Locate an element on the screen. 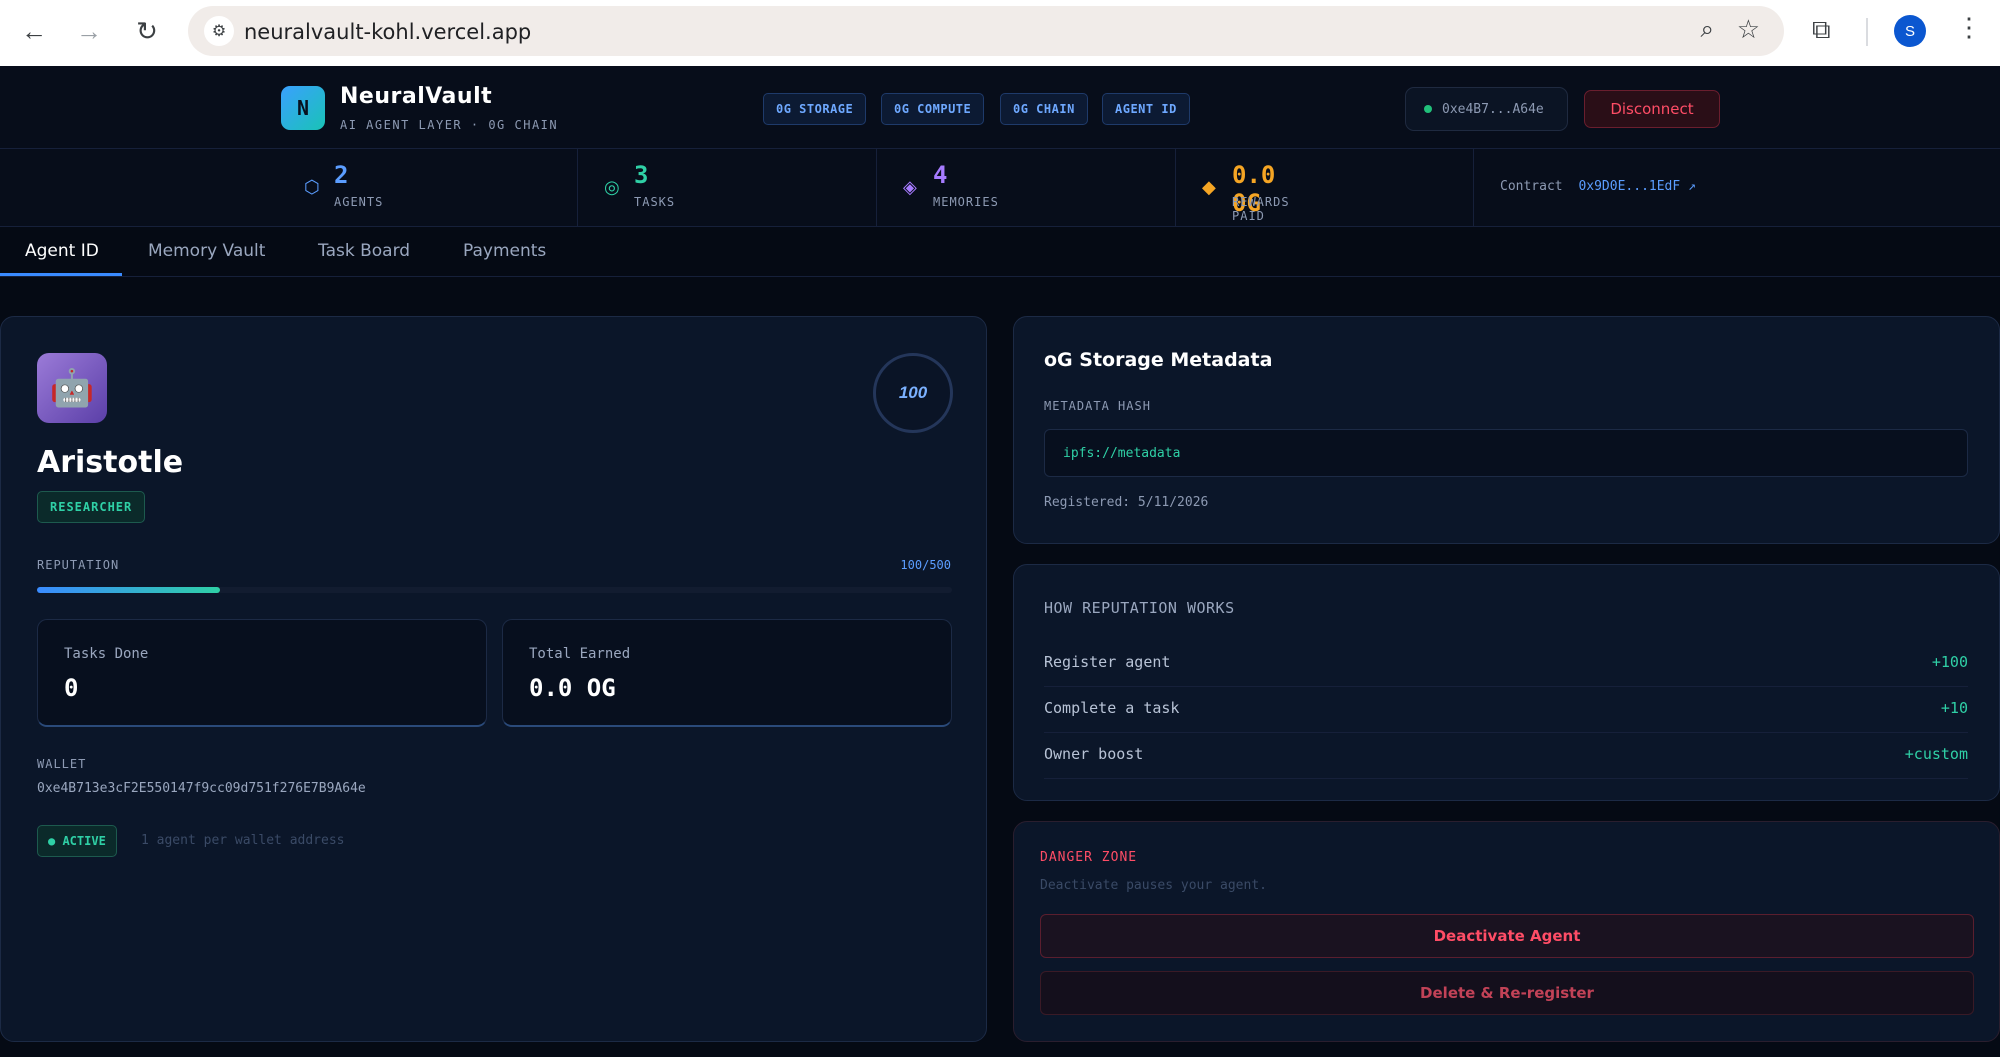 This screenshot has height=1057, width=2000. contract-info: Contract 0x9D0E...1EdF ↗ is located at coordinates (1598, 186).